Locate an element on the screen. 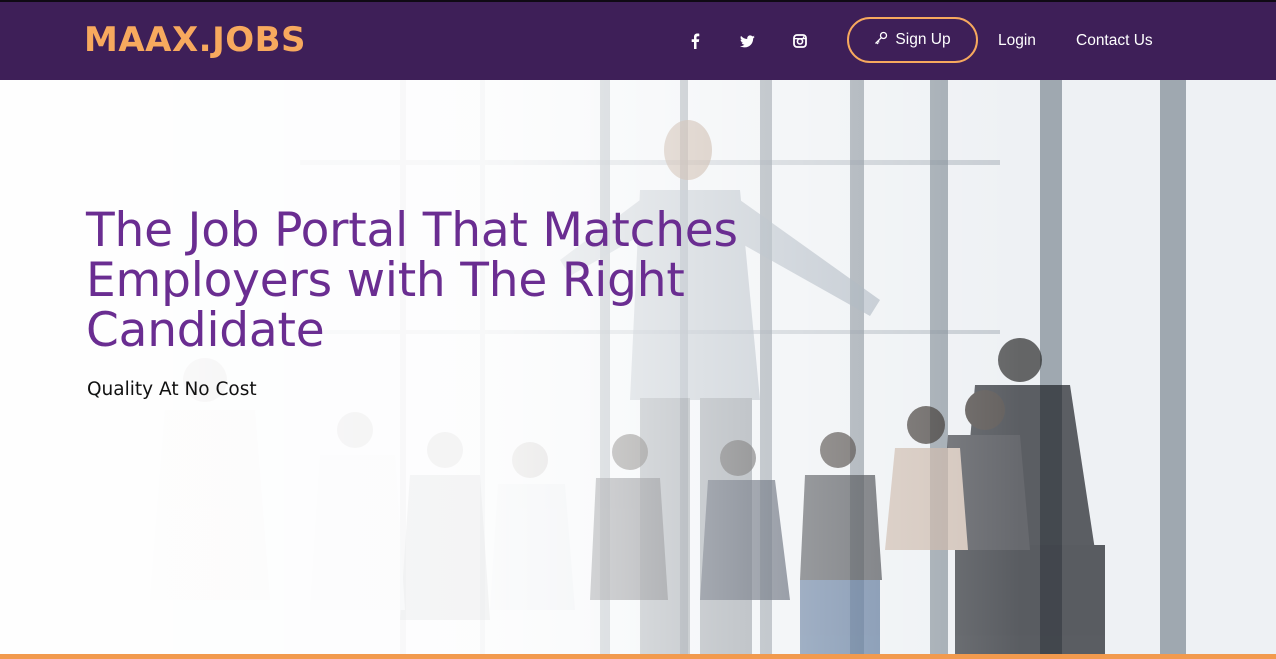  login-link: Login is located at coordinates (1017, 41).